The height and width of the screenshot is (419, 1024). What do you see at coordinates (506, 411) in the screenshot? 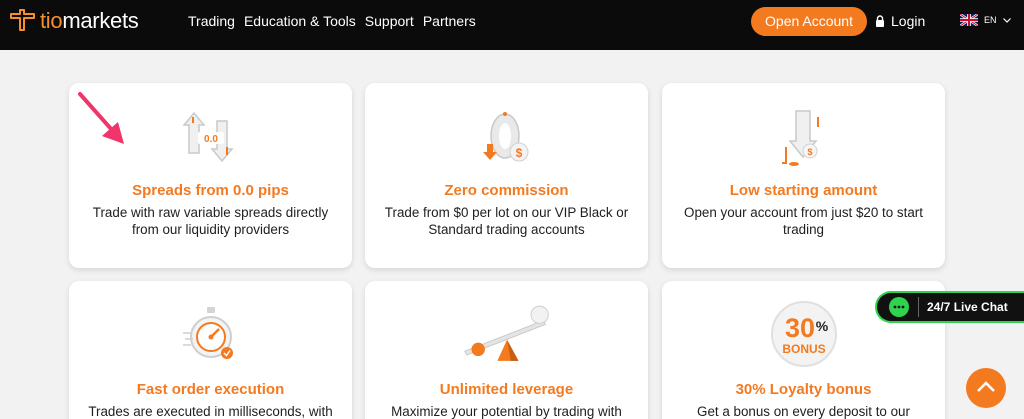
I see `card-description: Maximize your potential by trading with` at bounding box center [506, 411].